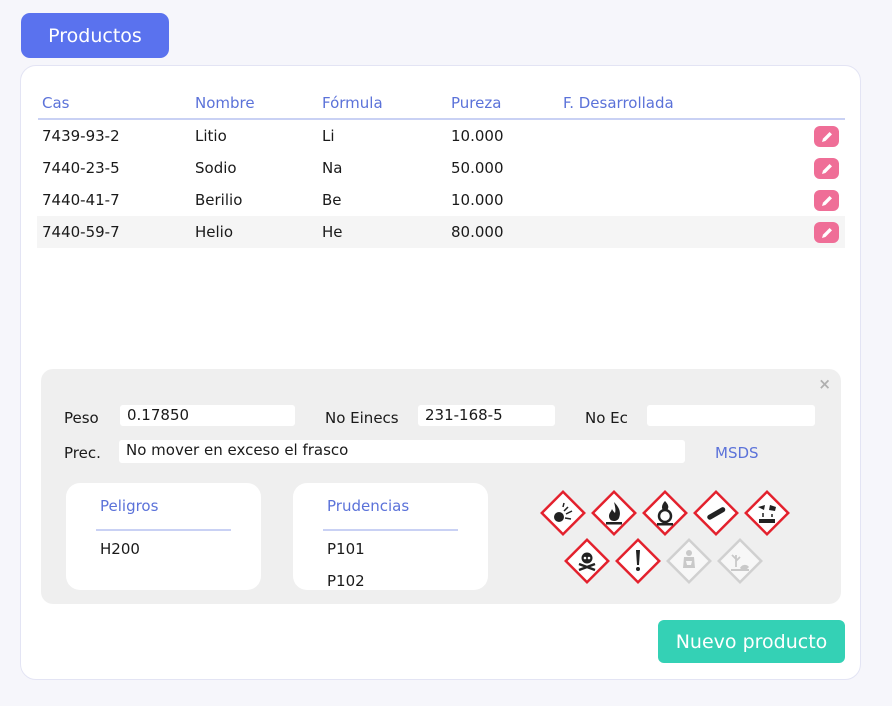  I want to click on prudencias-header: Prudencias, so click(390, 514).